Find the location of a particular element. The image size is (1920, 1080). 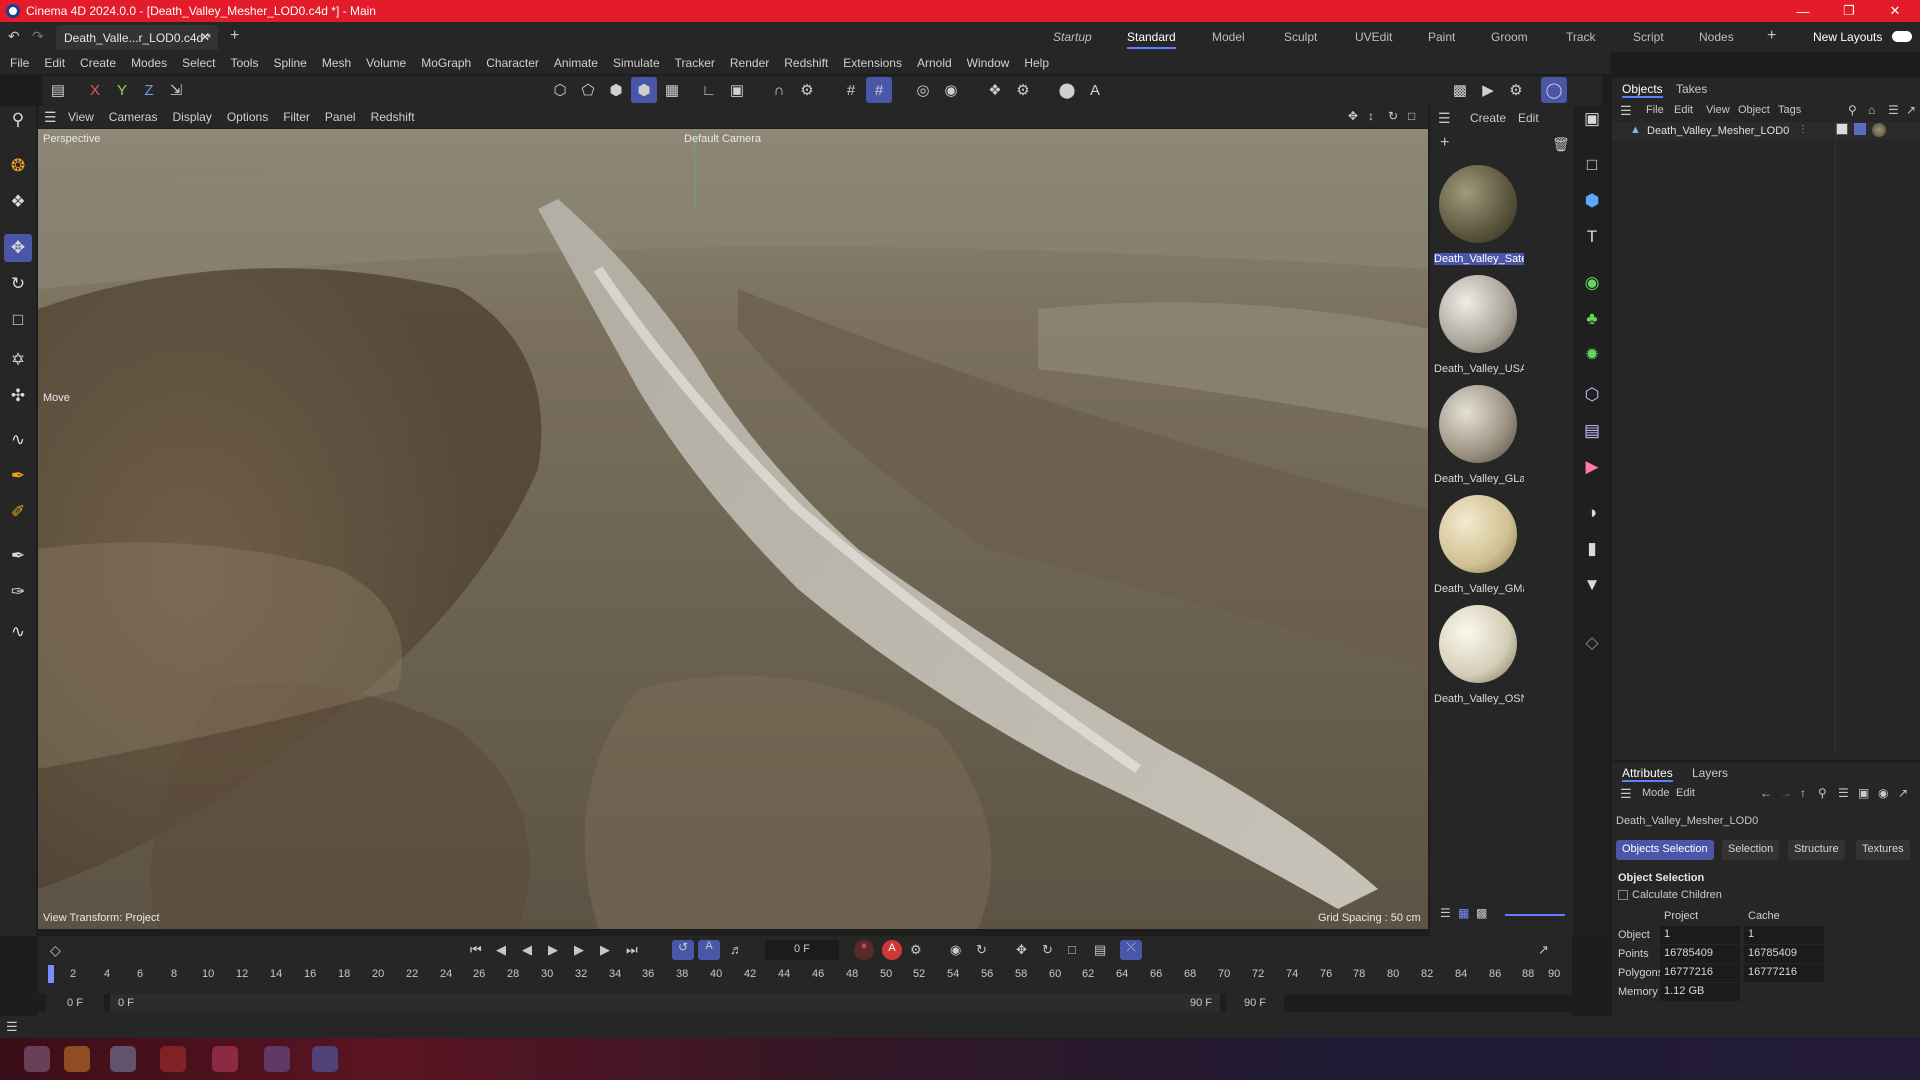

edges-mode-icon: ⬠ is located at coordinates (588, 90).